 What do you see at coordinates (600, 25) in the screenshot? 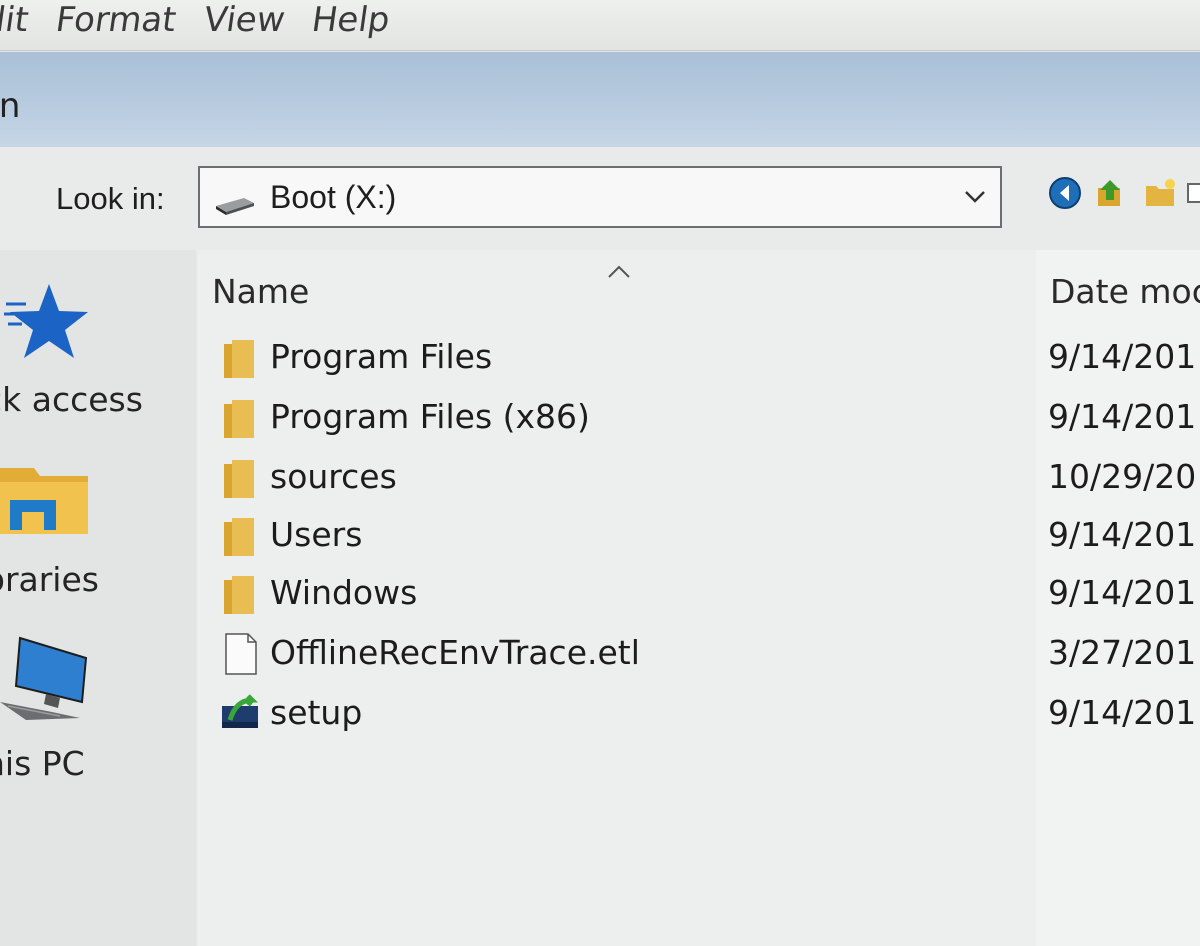
I see `menu-bar: lit Format View Help` at bounding box center [600, 25].